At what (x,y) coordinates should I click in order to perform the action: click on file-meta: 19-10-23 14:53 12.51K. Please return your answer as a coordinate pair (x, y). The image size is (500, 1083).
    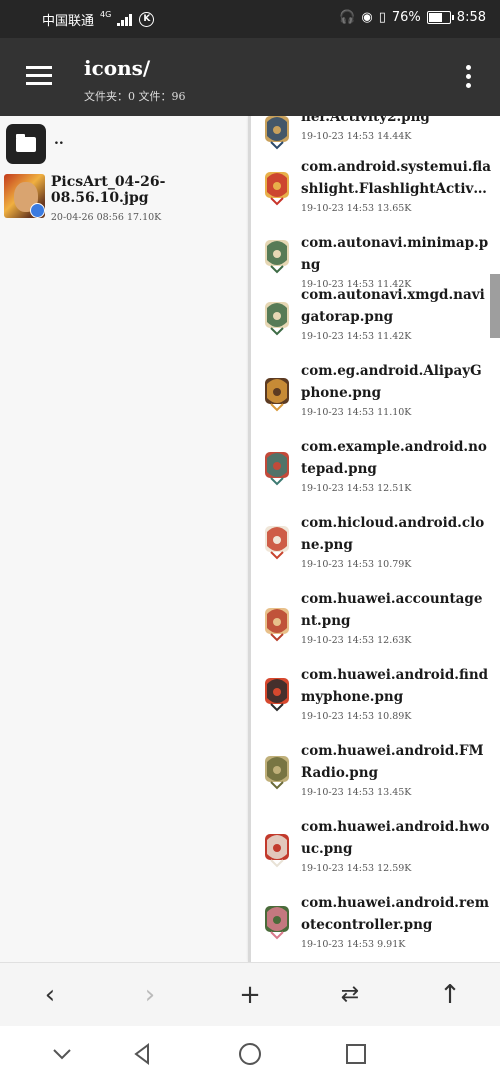
    Looking at the image, I should click on (356, 488).